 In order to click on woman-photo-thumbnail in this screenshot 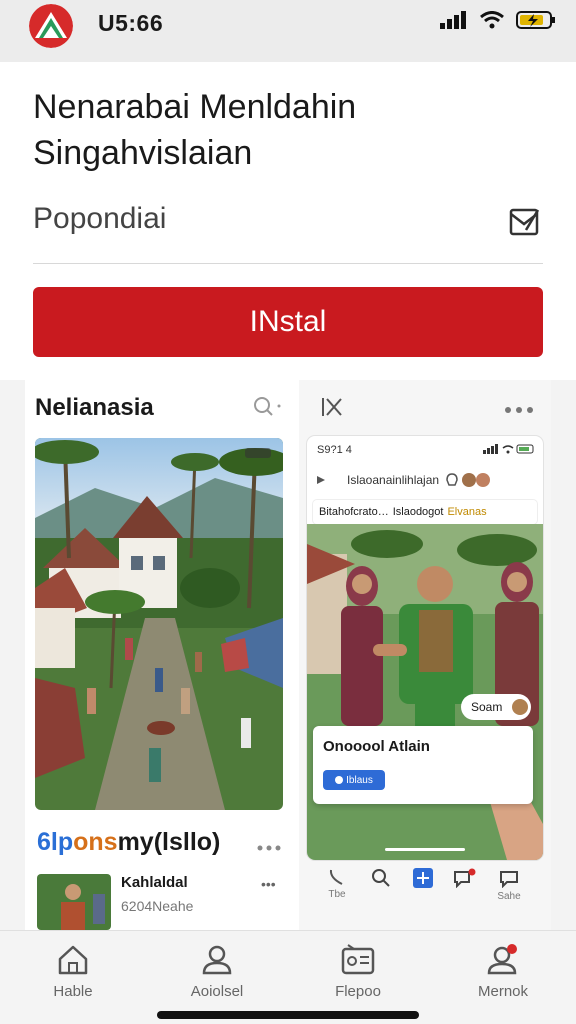, I will do `click(74, 902)`.